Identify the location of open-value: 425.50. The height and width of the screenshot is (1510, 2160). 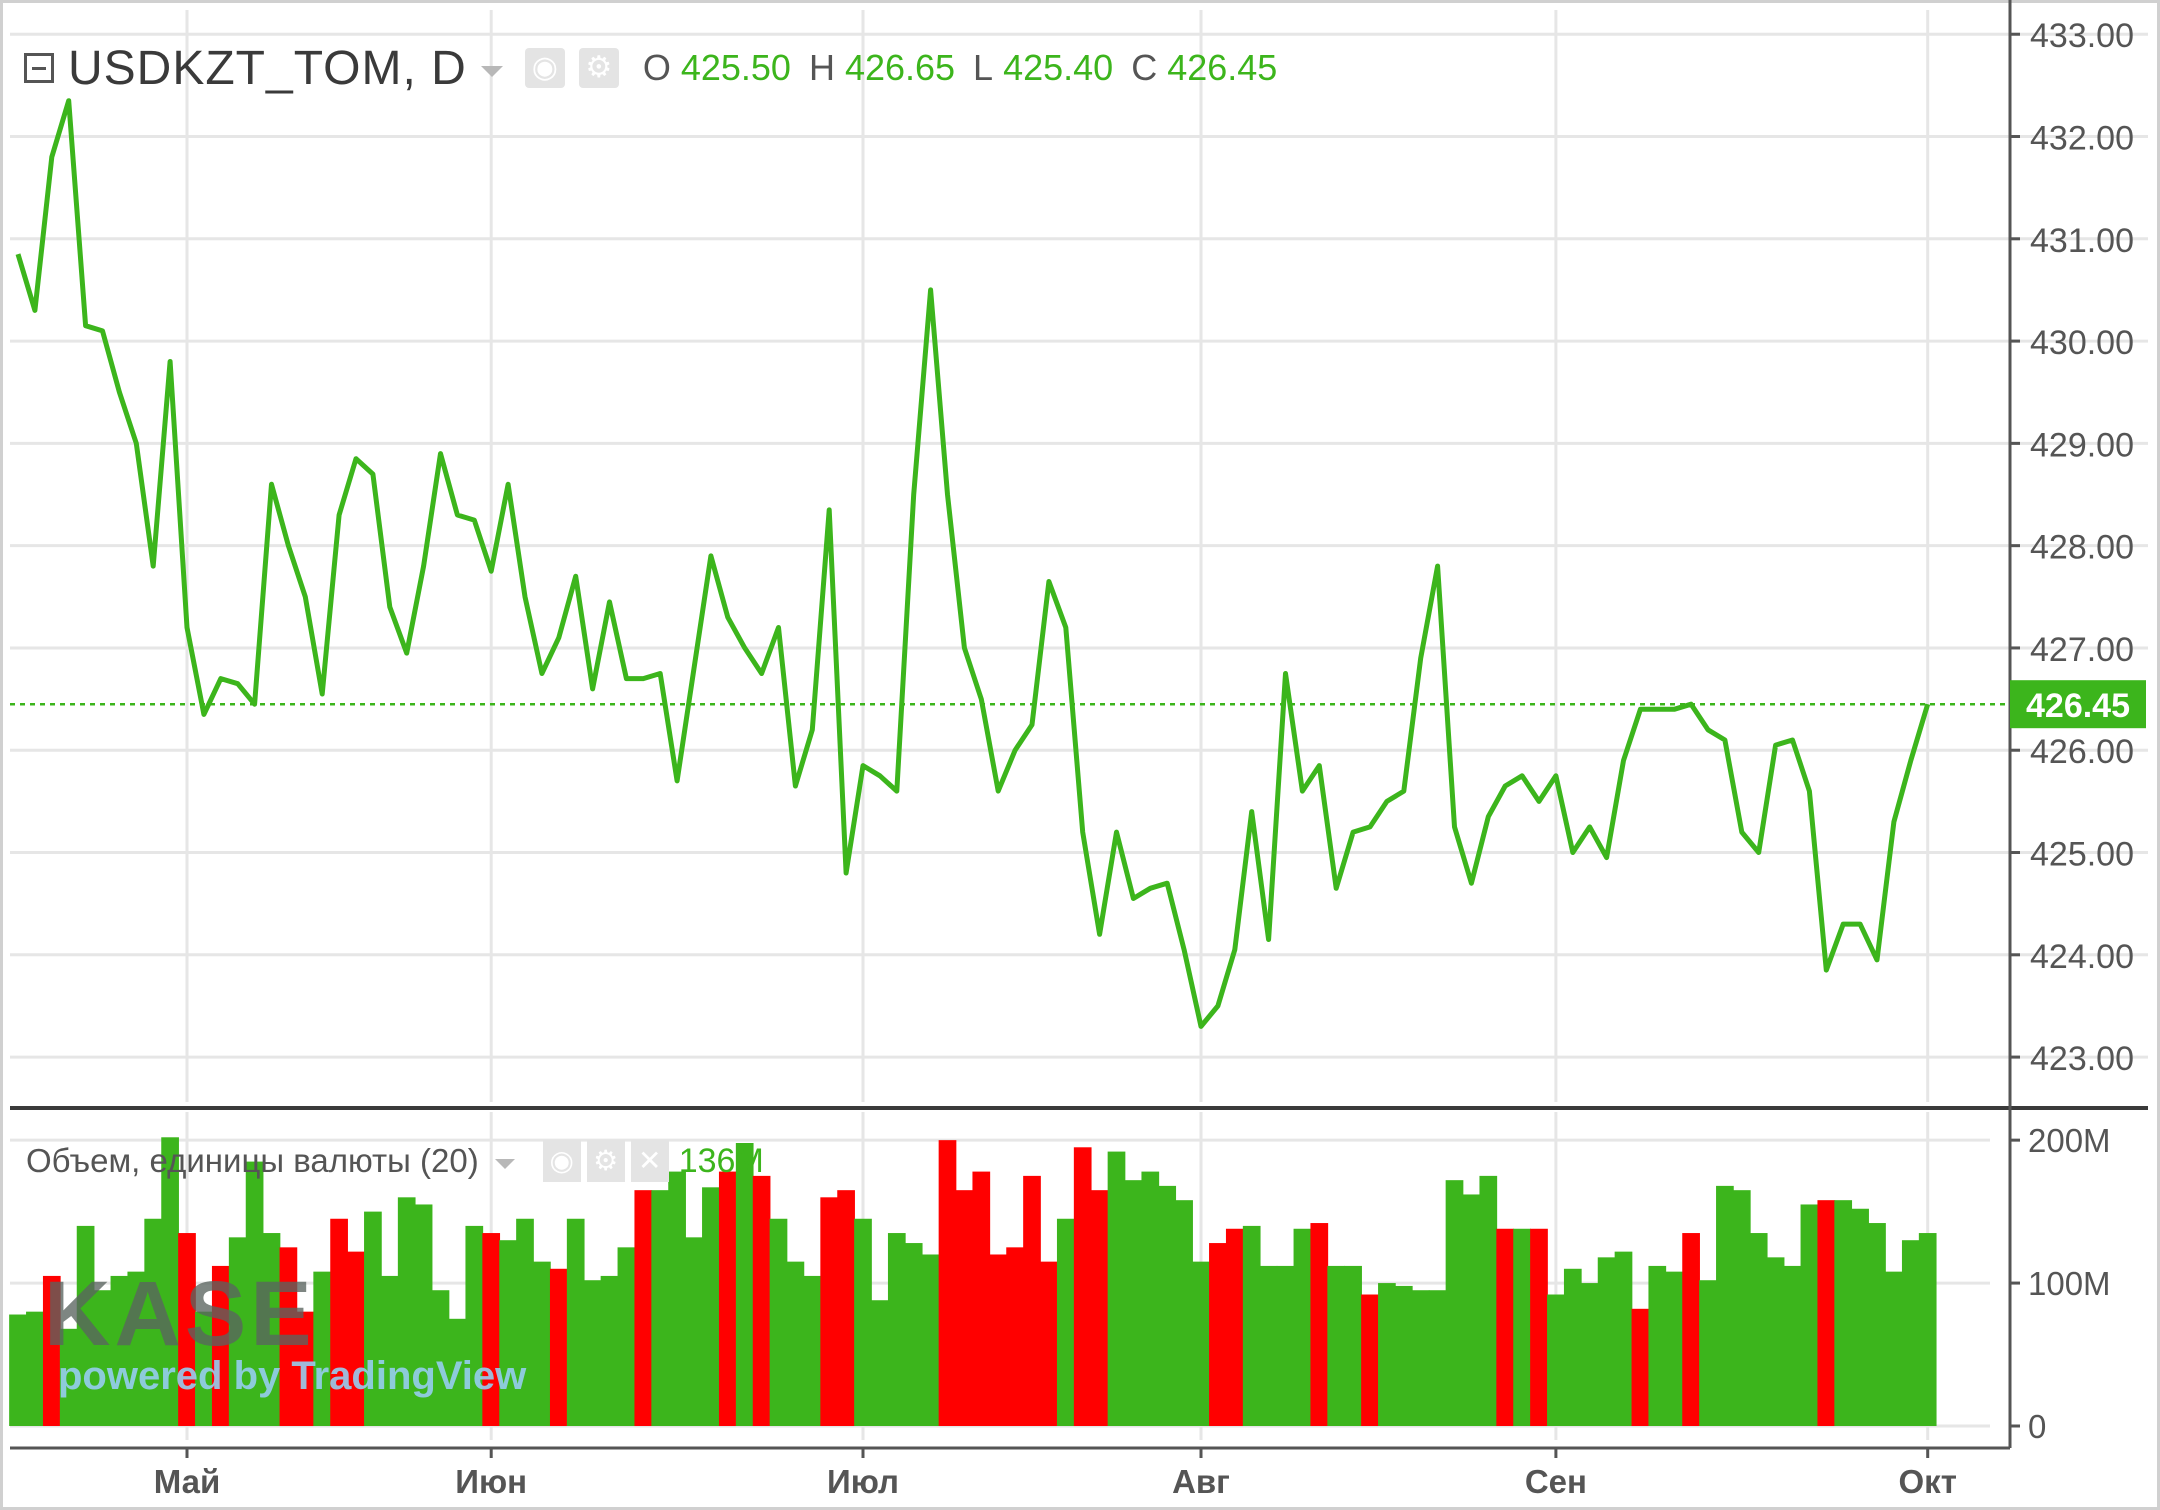
(735, 67).